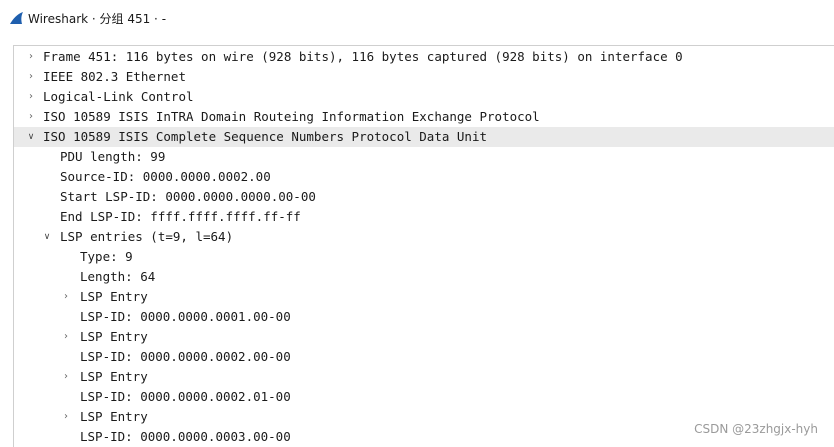  Describe the element at coordinates (185, 396) in the screenshot. I see `tree-row-label: LSP-ID: 0000.0000.0002.01-00` at that location.